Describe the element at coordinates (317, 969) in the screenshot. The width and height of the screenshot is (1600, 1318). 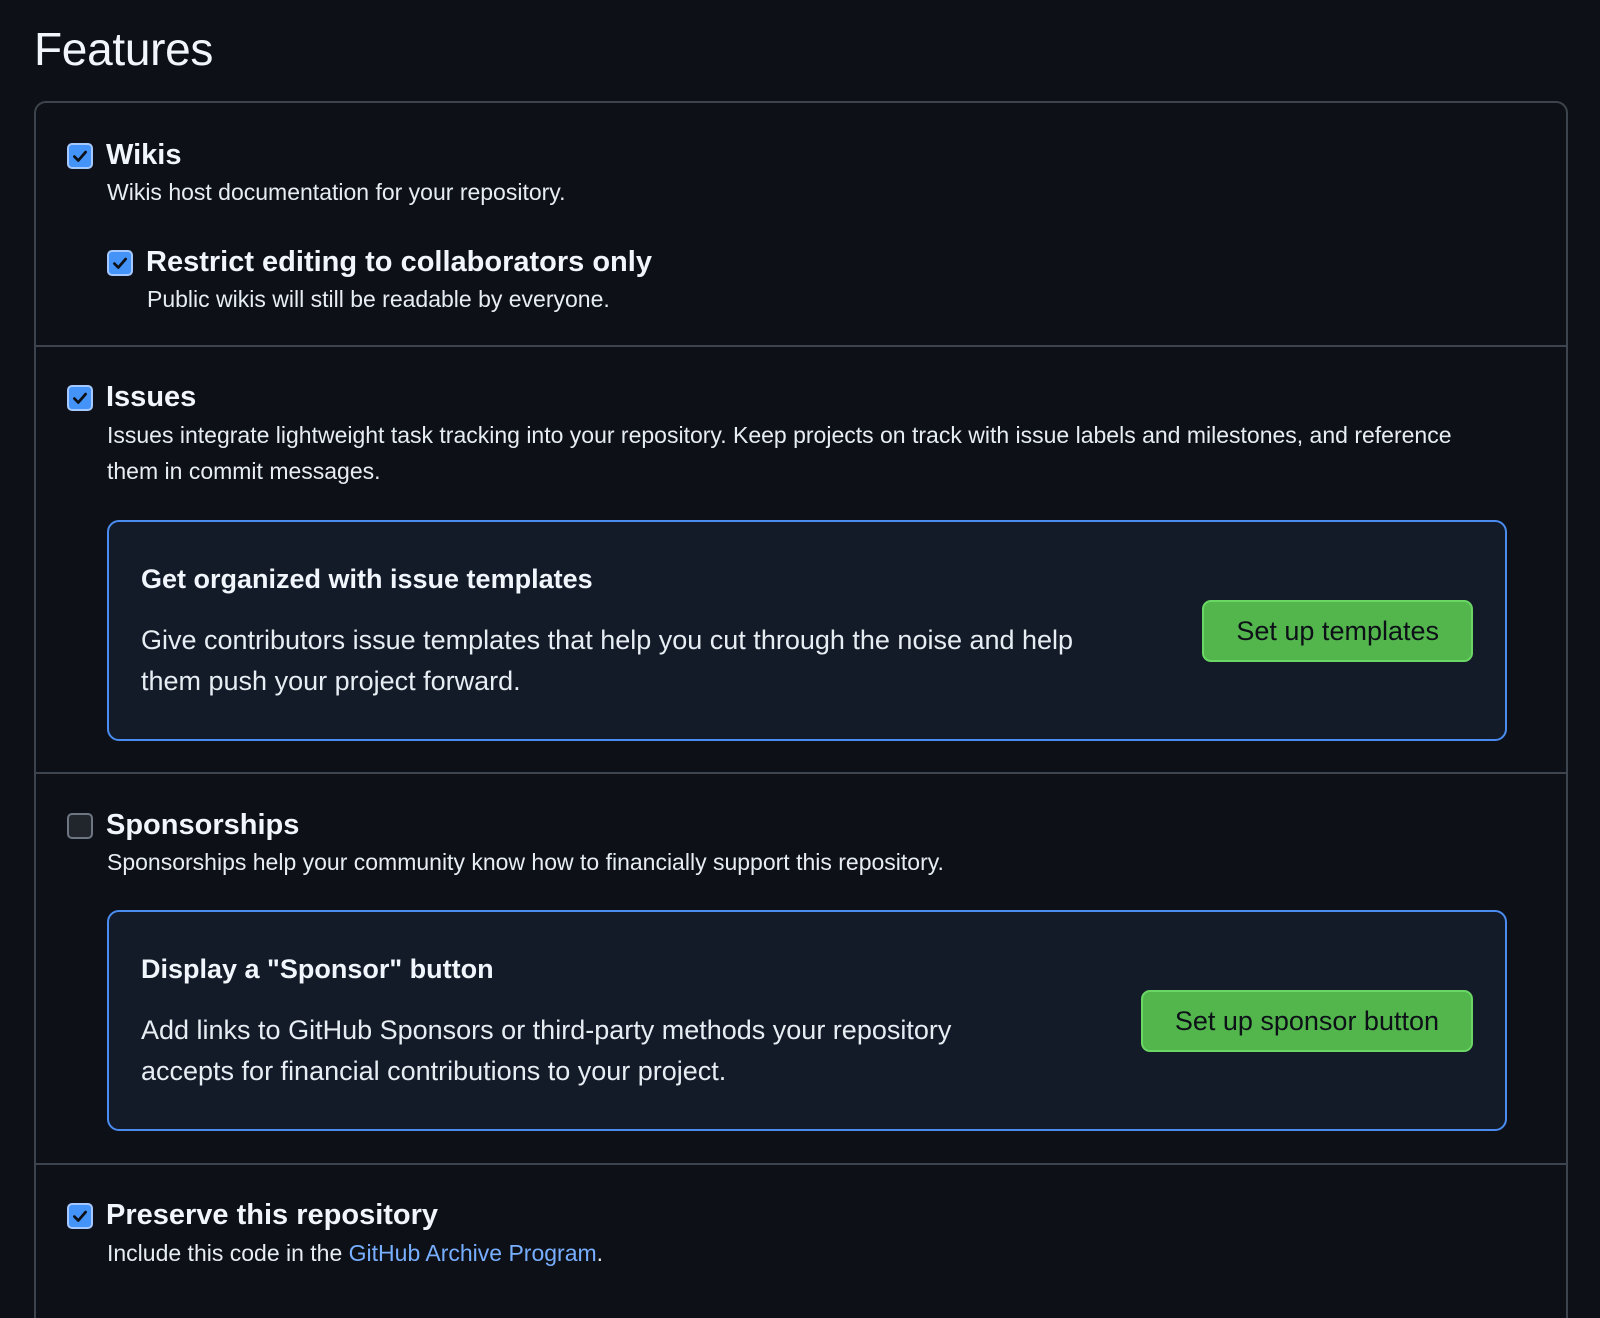
I see `sponsor-button-title: Display a "Sponsor" button` at that location.